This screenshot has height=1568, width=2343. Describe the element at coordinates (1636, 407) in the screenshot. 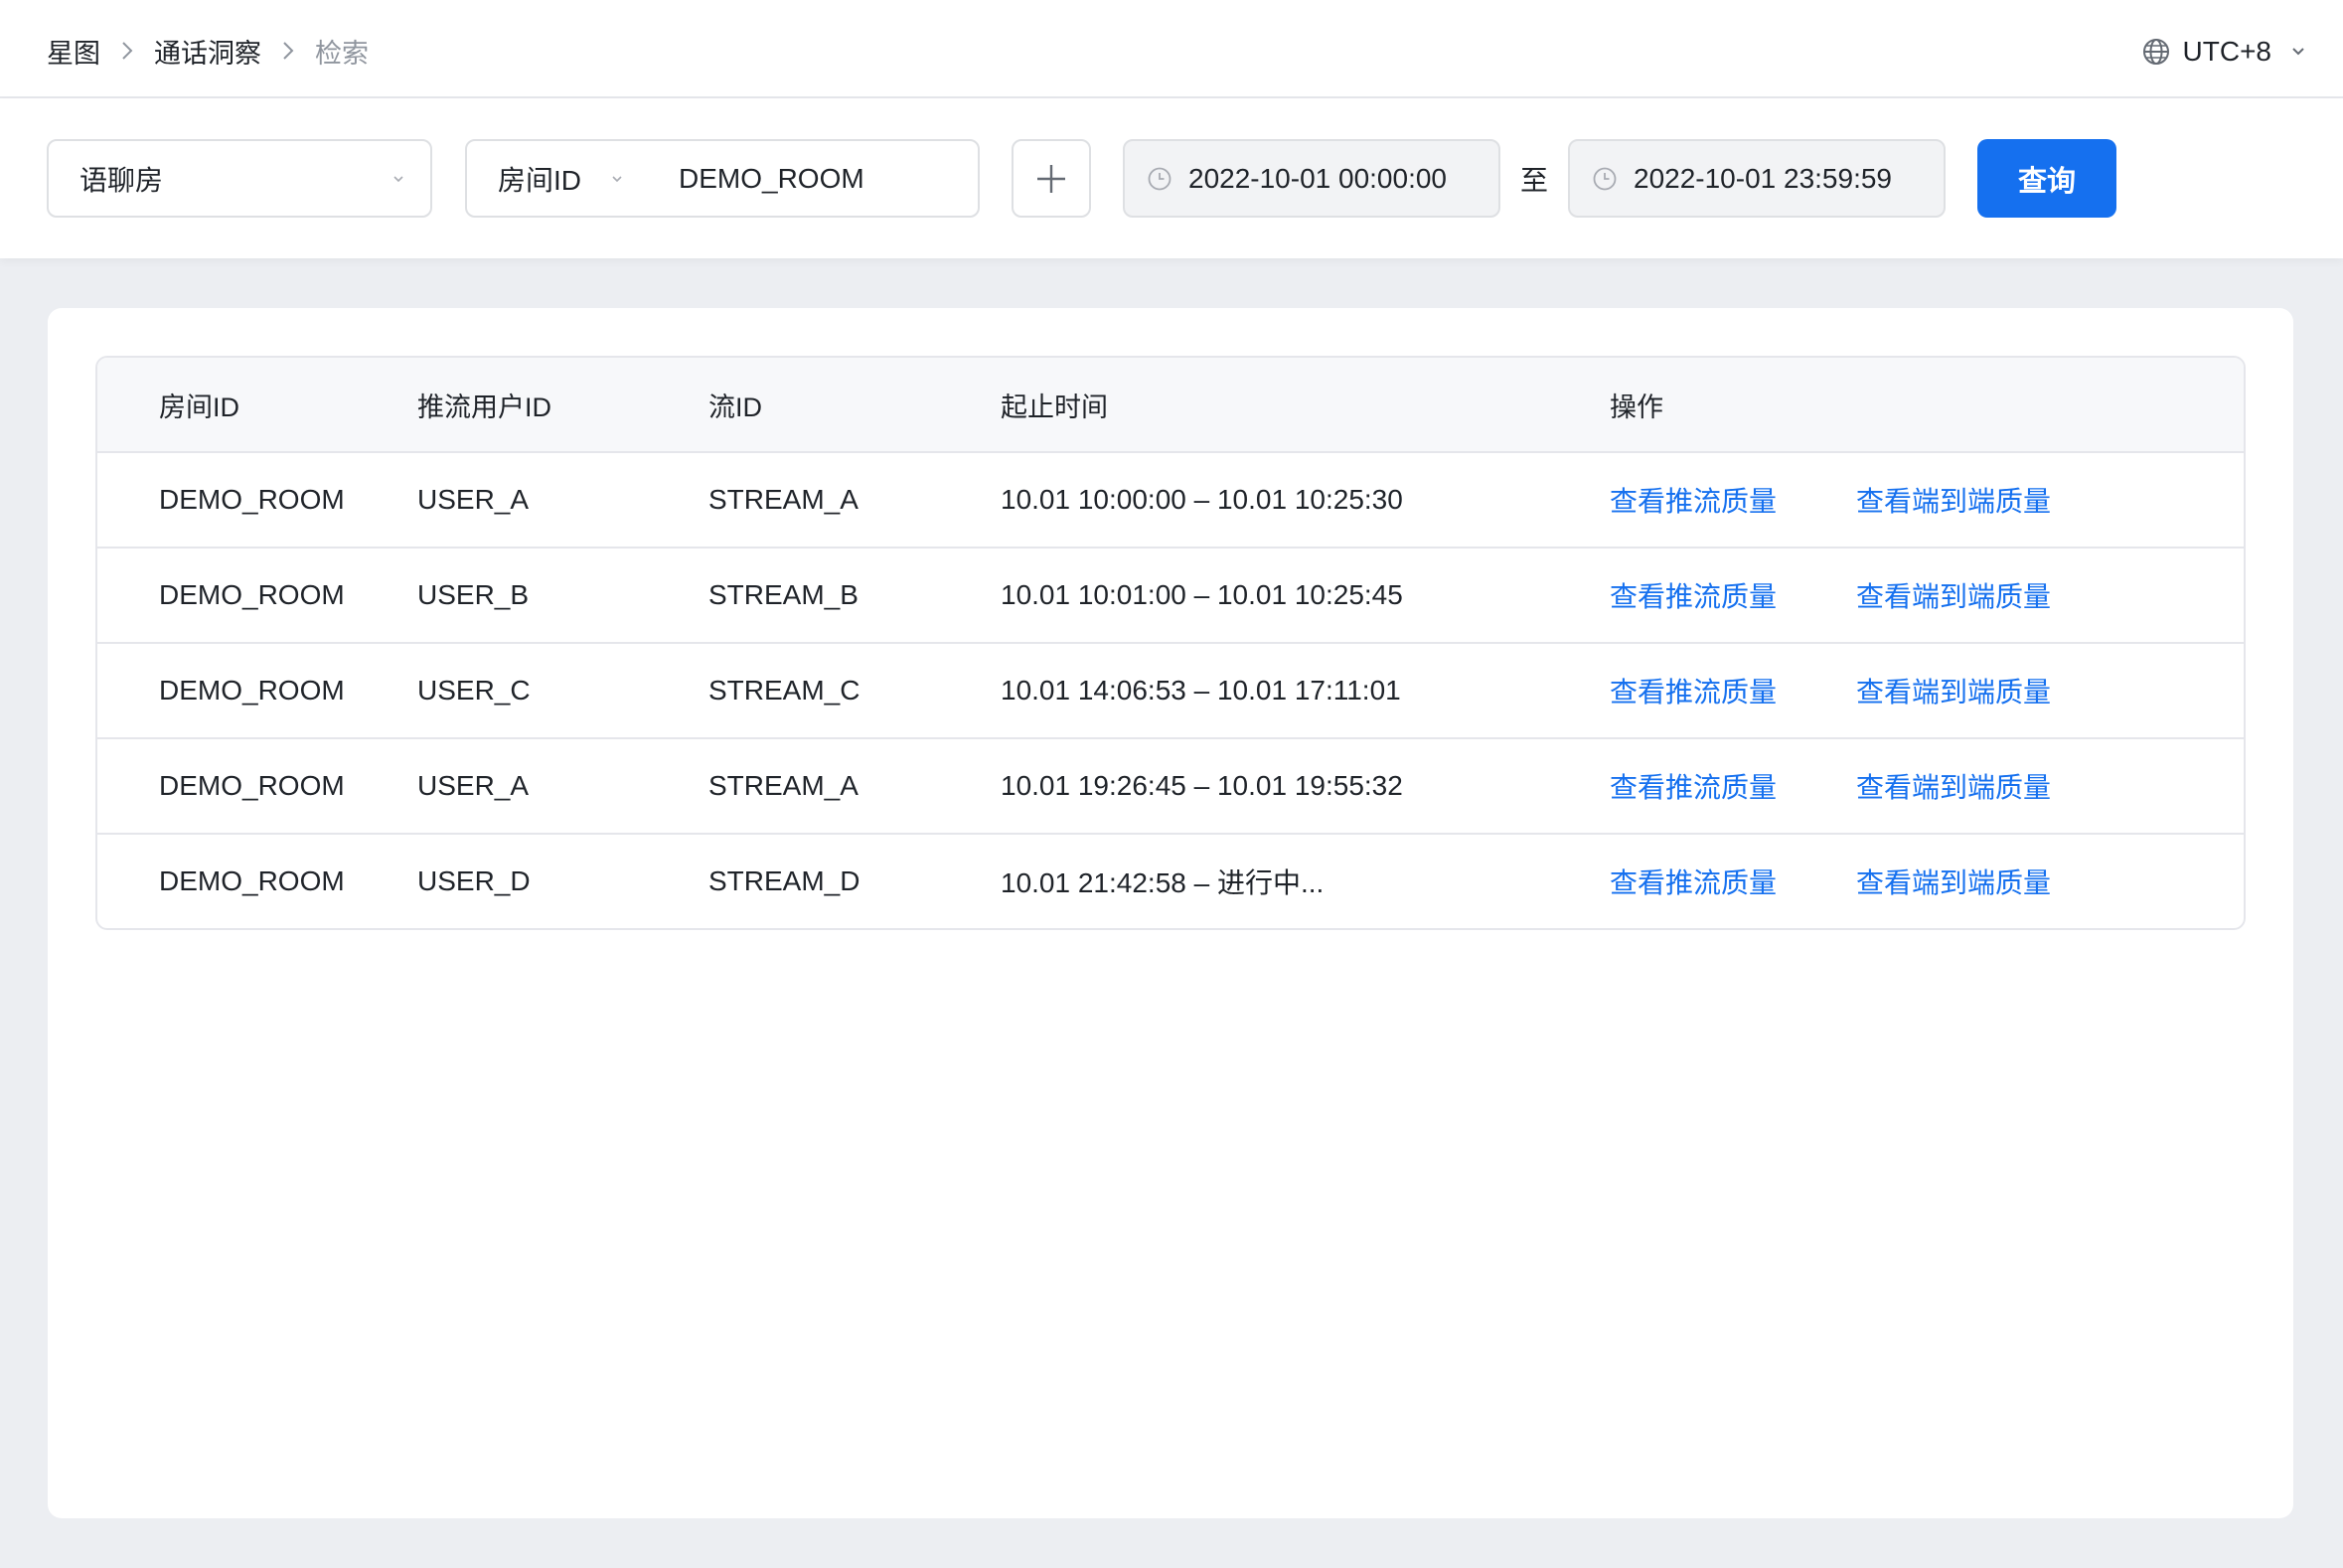

I see `column-header-actions: 操作` at that location.